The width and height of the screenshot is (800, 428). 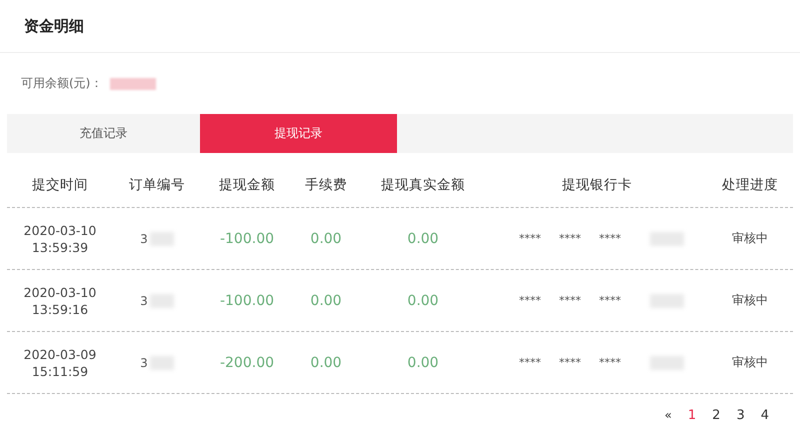 What do you see at coordinates (298, 133) in the screenshot?
I see `tab: 提现记录` at bounding box center [298, 133].